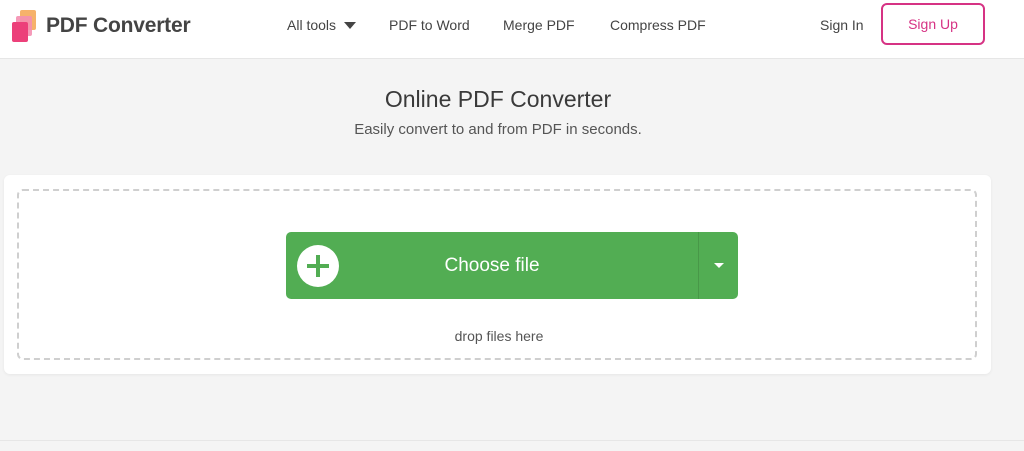  I want to click on nav-merge-pdf-label: Merge PDF, so click(539, 25).